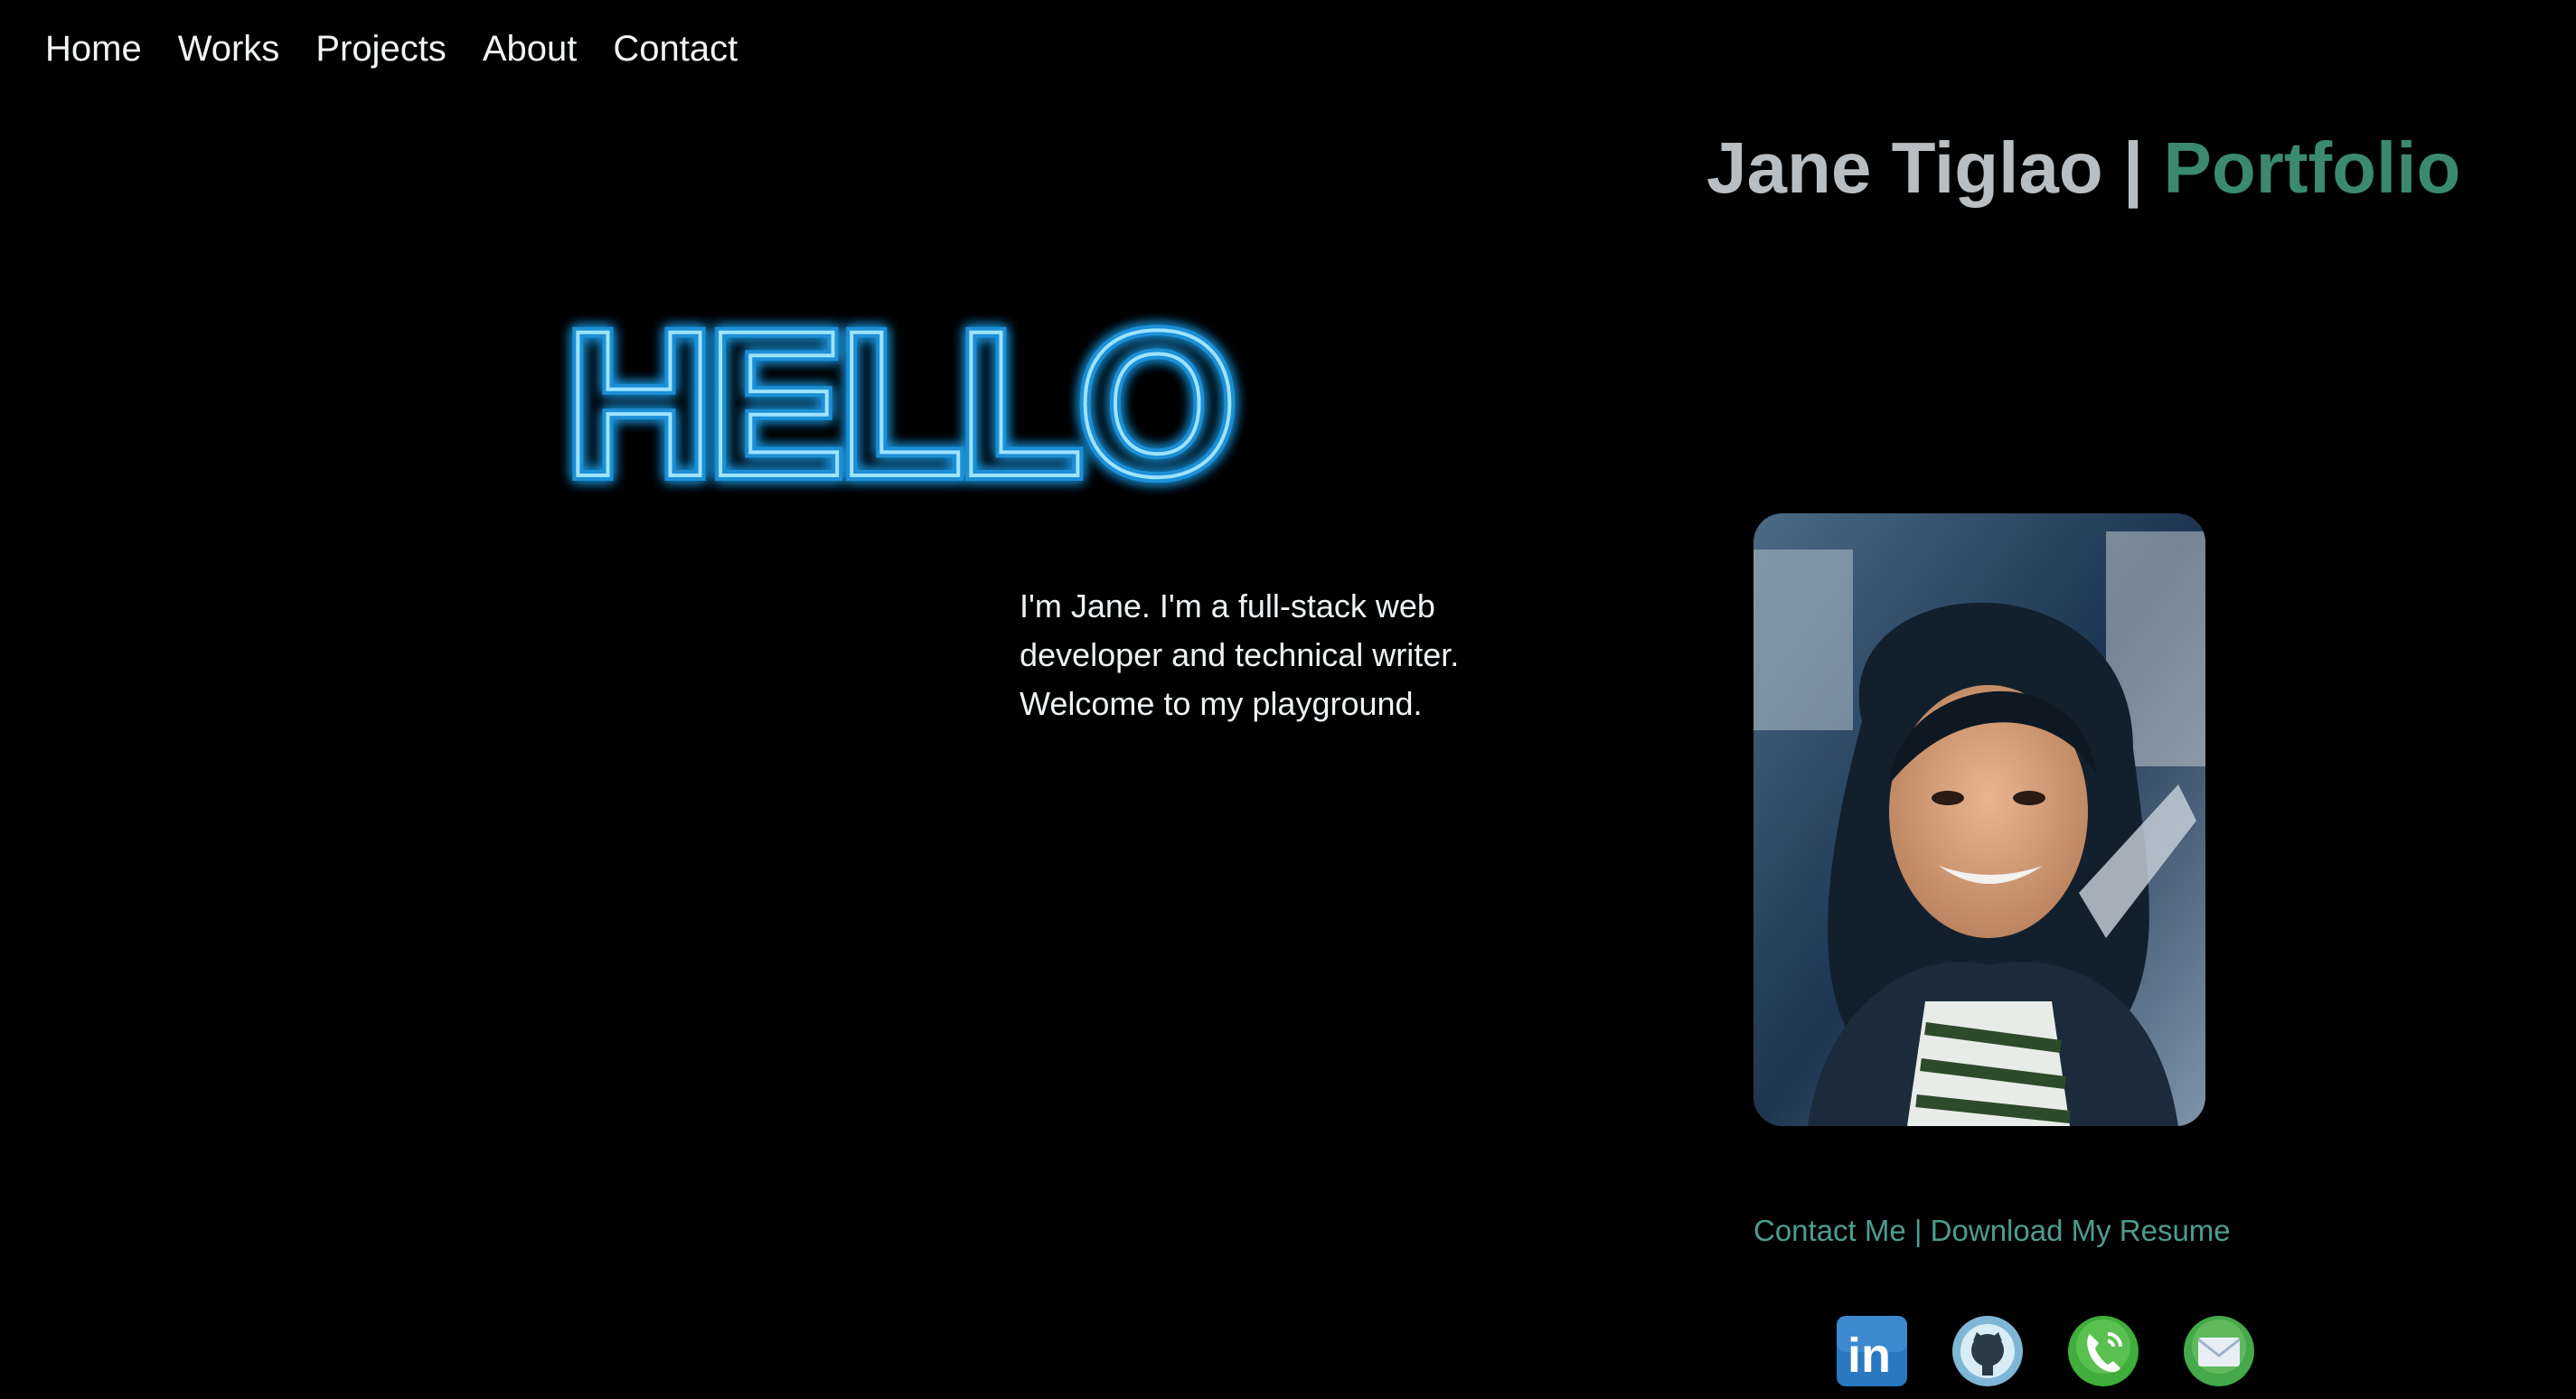  What do you see at coordinates (2046, 1351) in the screenshot?
I see `social-icons: in` at bounding box center [2046, 1351].